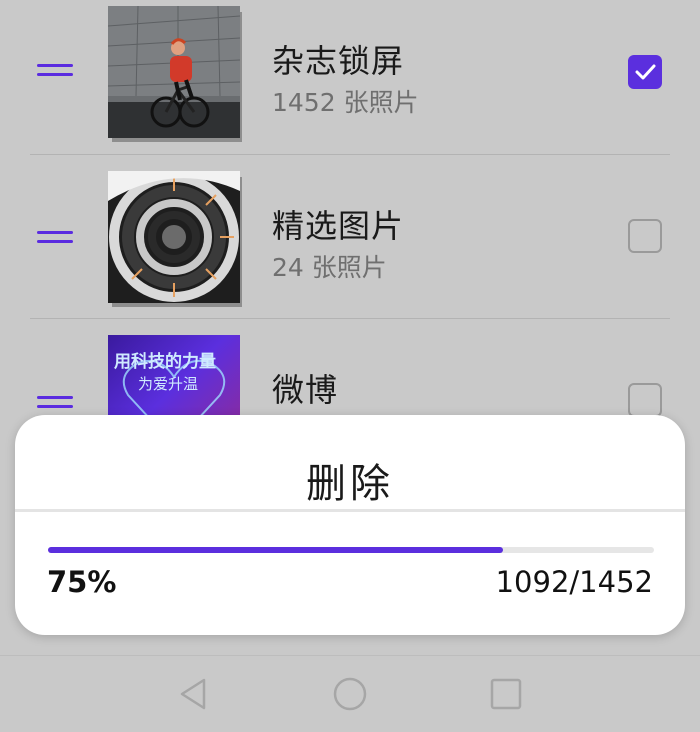 Image resolution: width=700 pixels, height=732 pixels. What do you see at coordinates (82, 582) in the screenshot?
I see `progress-percent: 75%` at bounding box center [82, 582].